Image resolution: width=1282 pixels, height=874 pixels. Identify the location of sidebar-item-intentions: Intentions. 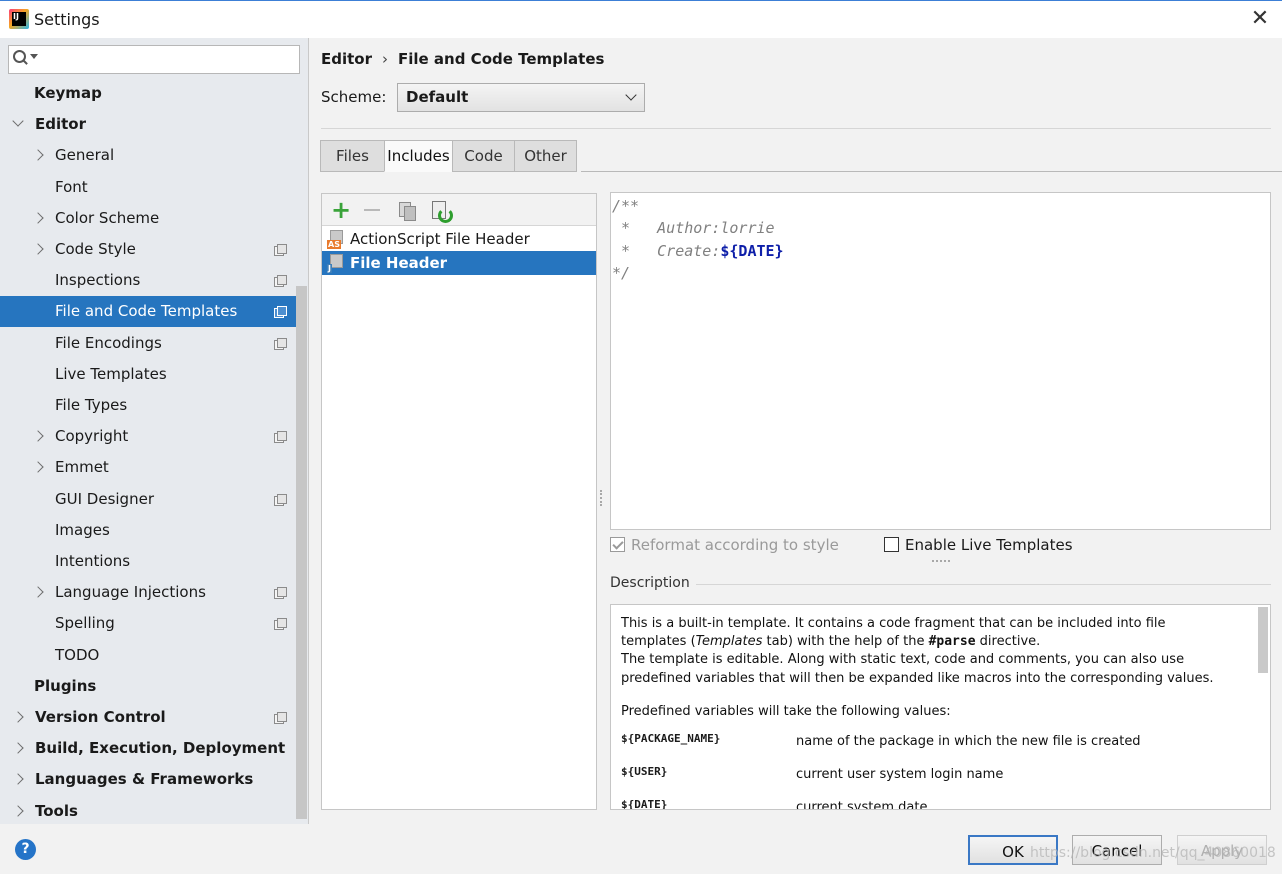
(153, 561).